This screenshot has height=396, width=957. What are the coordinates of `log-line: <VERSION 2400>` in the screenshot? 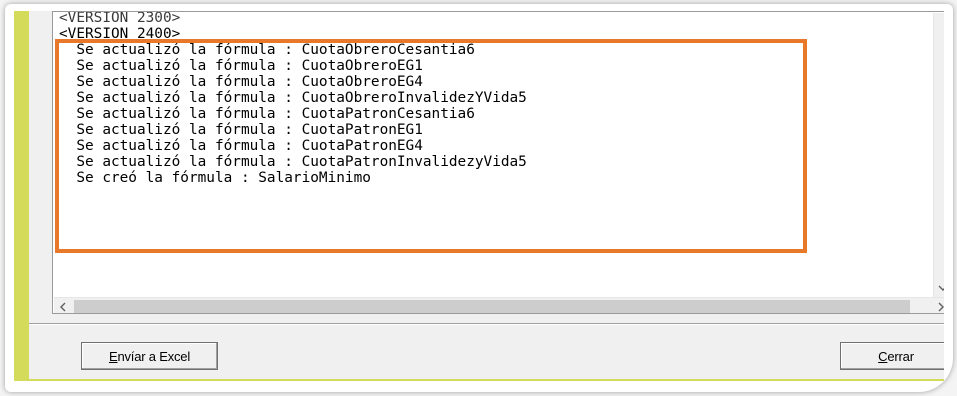 It's located at (120, 34).